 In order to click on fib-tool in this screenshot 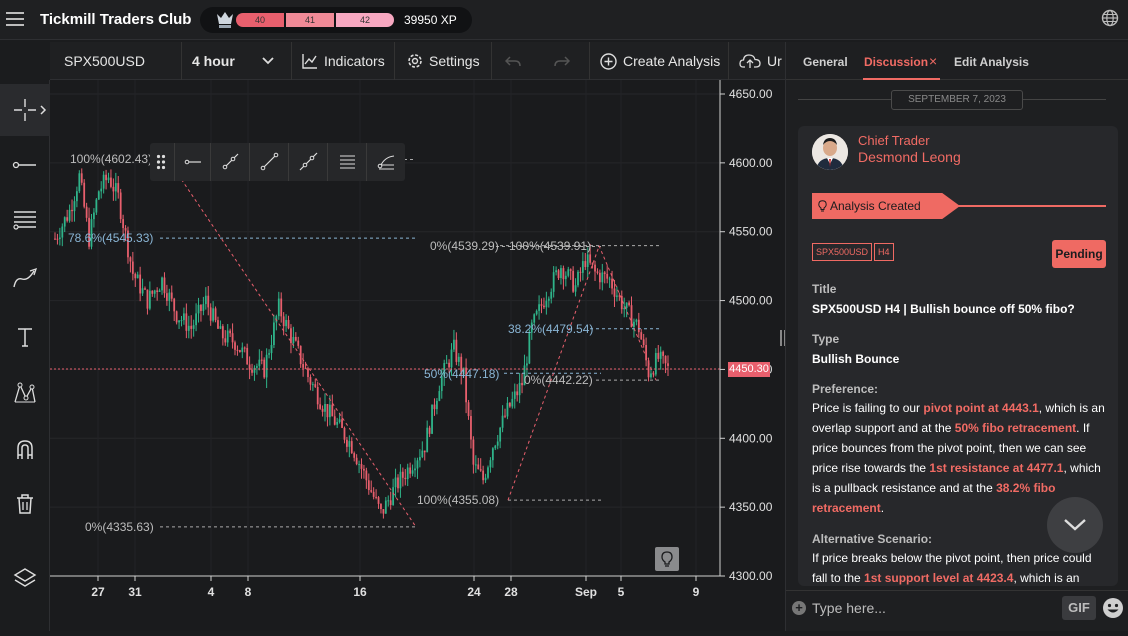, I will do `click(25, 220)`.